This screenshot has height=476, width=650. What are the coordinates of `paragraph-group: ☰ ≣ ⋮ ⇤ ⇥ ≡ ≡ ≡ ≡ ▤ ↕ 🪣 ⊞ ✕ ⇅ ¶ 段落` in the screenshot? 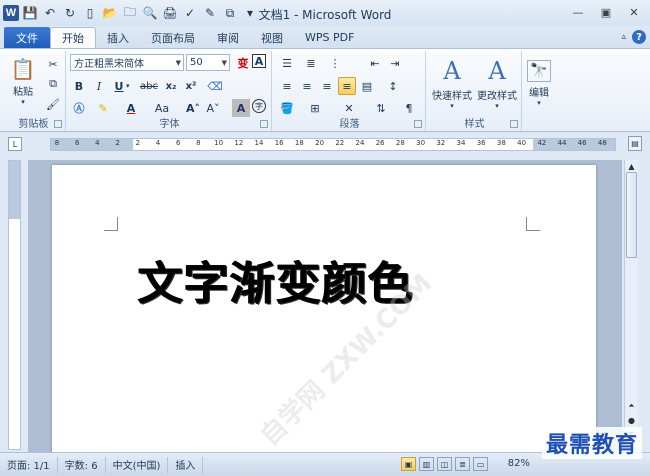 It's located at (350, 91).